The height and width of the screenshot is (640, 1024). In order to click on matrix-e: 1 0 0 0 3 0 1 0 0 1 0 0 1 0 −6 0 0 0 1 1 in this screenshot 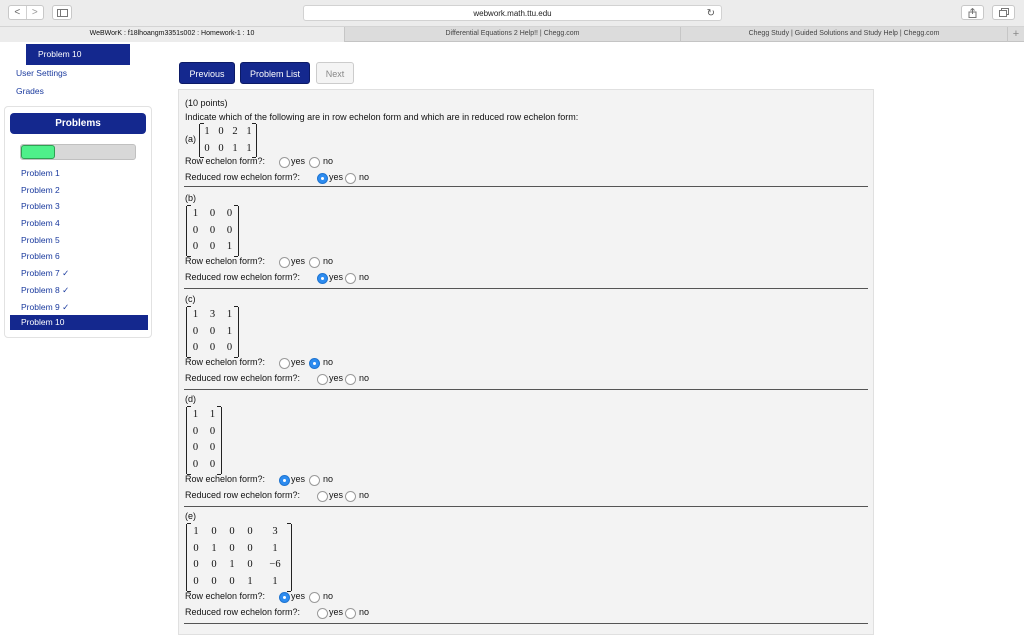, I will do `click(239, 557)`.